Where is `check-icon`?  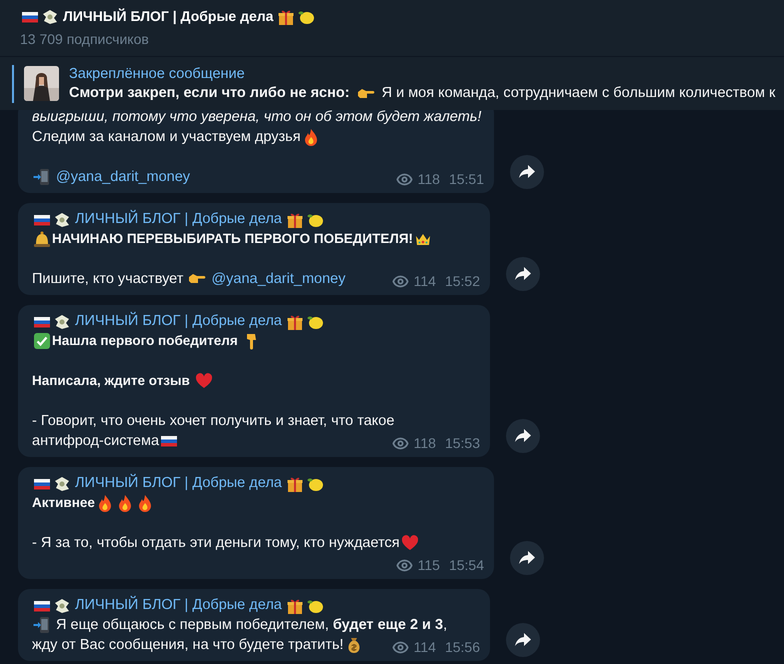 check-icon is located at coordinates (42, 341).